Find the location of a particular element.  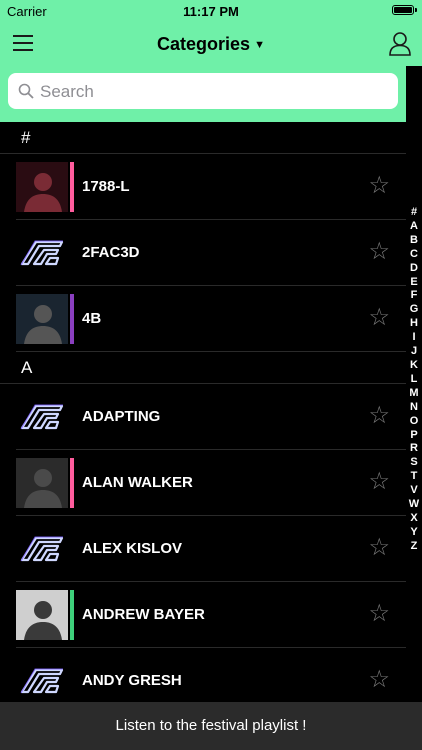

search-icon is located at coordinates (26, 91).